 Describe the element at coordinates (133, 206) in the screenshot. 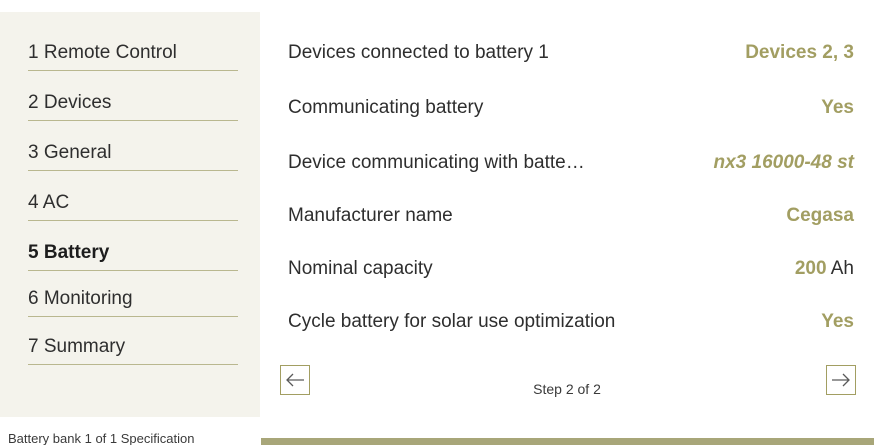

I see `sidebar-item-ac: 4 AC` at that location.